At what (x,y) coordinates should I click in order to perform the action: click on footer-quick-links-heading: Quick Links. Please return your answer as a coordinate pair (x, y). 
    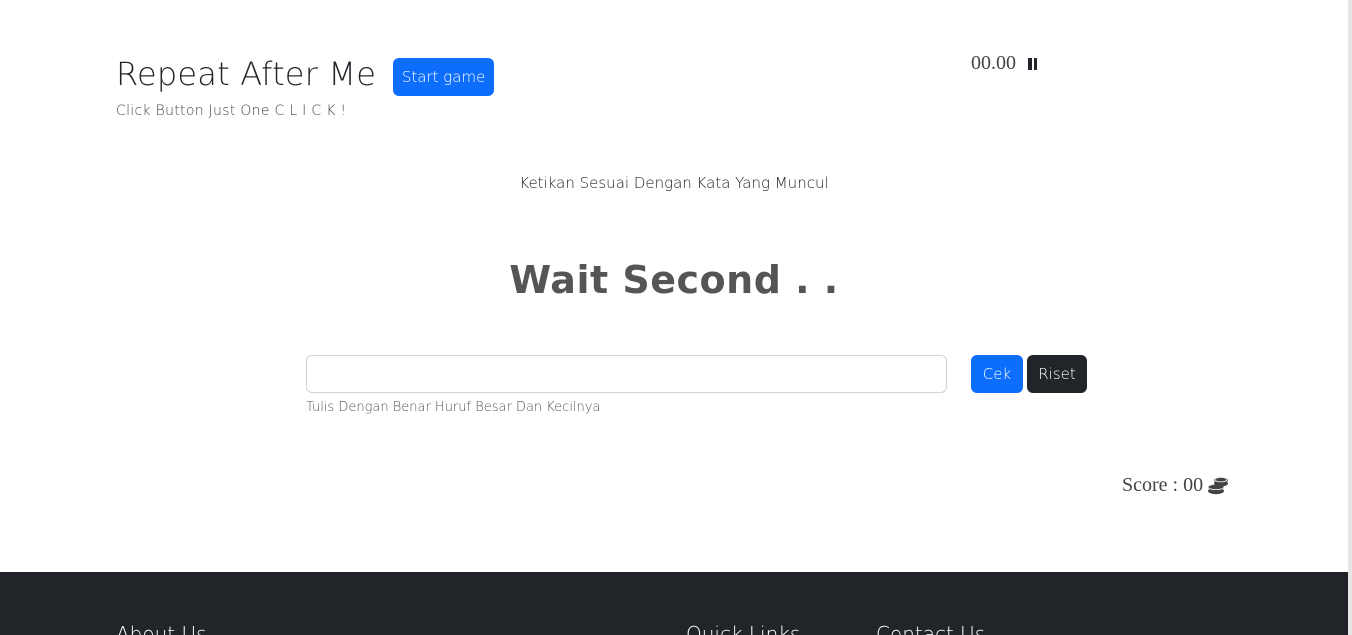
    Looking at the image, I should click on (743, 628).